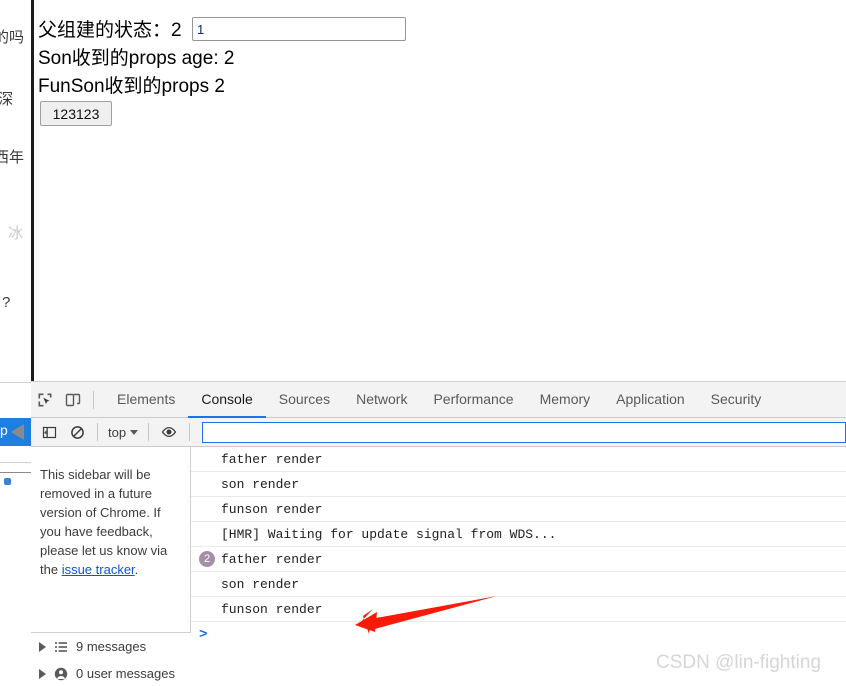 This screenshot has width=846, height=686. Describe the element at coordinates (76, 113) in the screenshot. I see `count-button: 123123` at that location.